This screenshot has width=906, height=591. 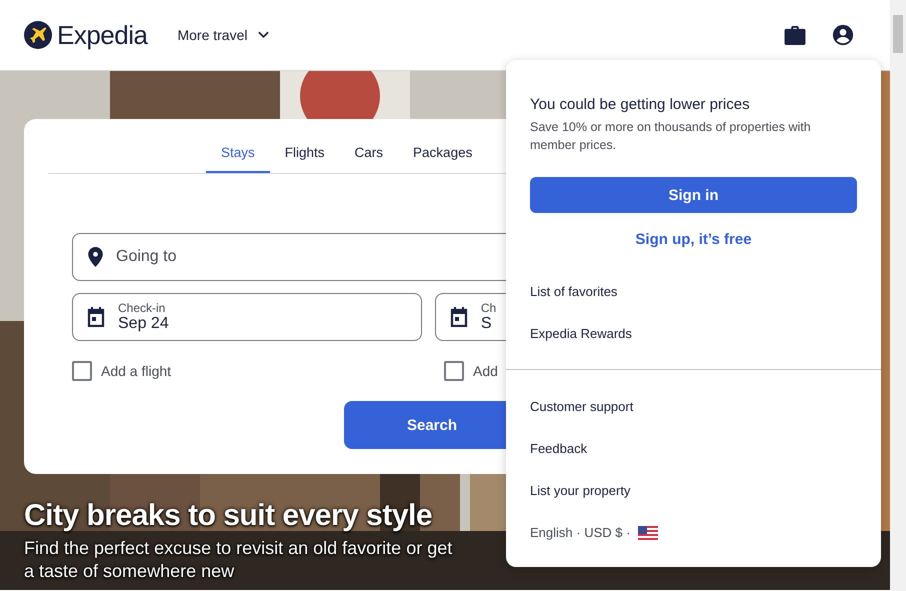 What do you see at coordinates (580, 490) in the screenshot?
I see `menu-item: List your property` at bounding box center [580, 490].